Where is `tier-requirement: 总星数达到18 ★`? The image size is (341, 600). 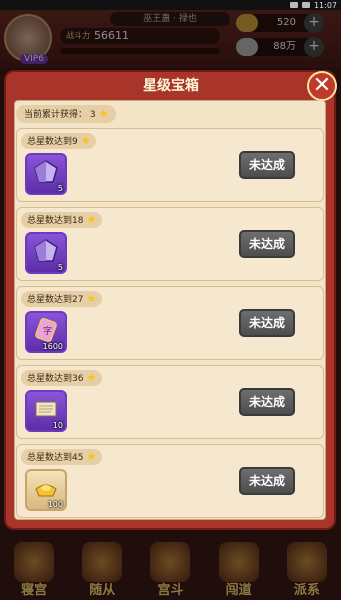
tier-requirement: 总星数达到18 ★ is located at coordinates (62, 220).